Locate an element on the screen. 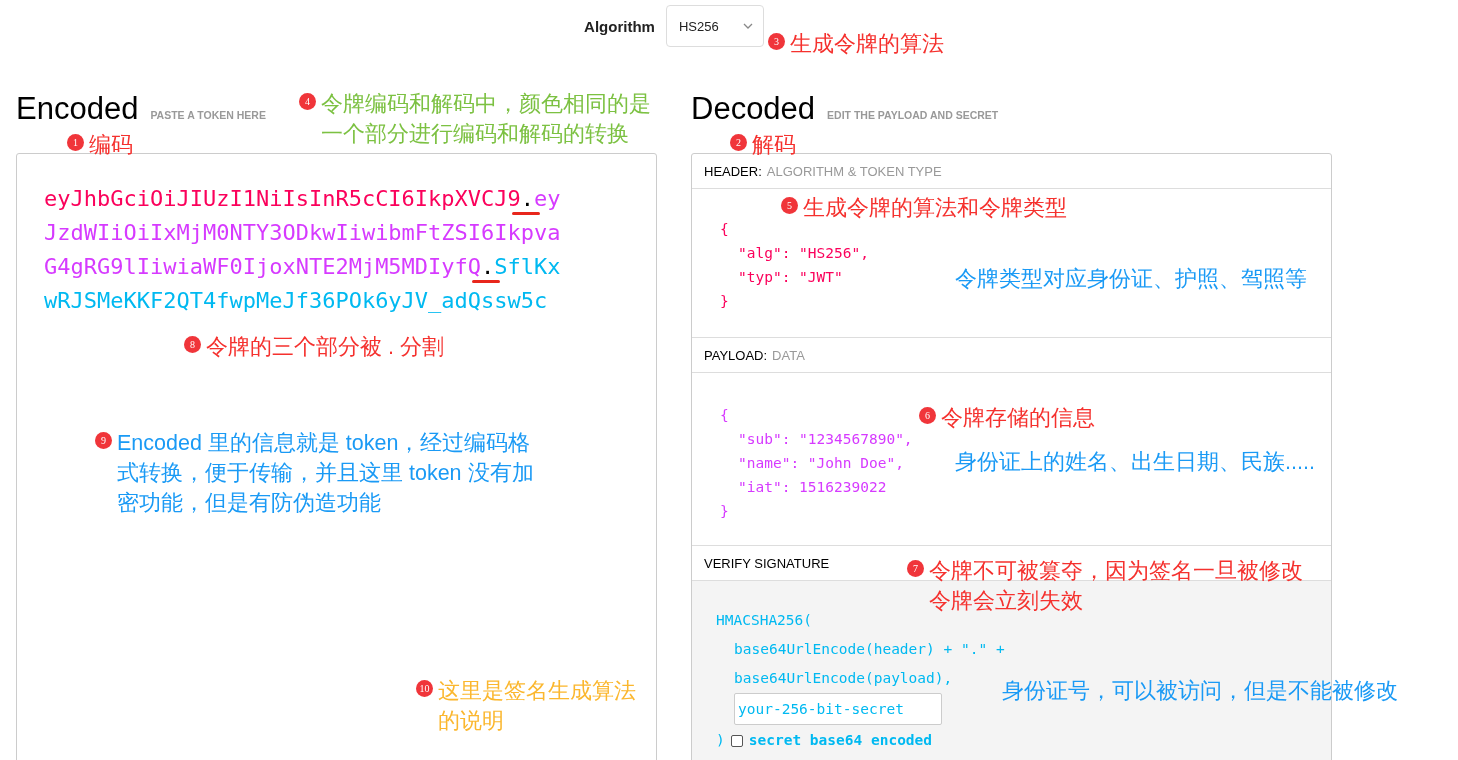 The height and width of the screenshot is (760, 1458). token-text: ey is located at coordinates (547, 198).